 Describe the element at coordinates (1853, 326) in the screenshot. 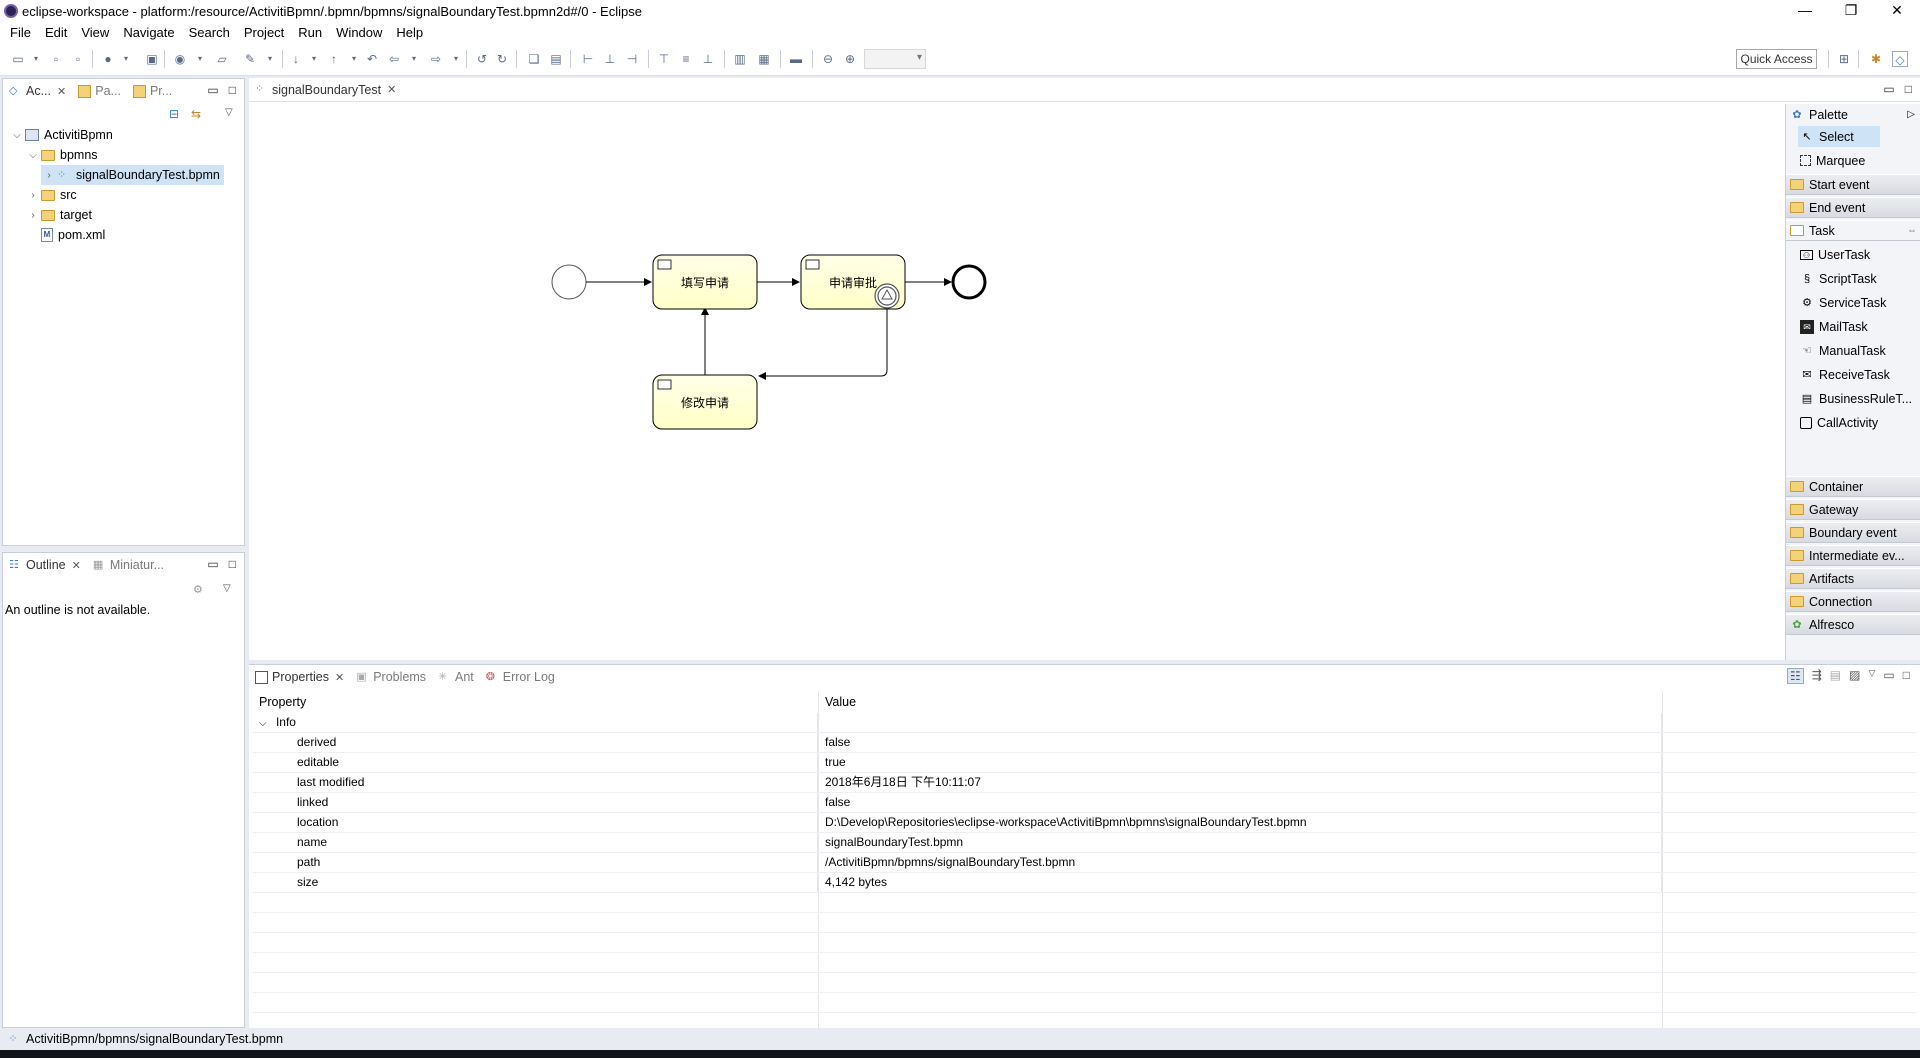

I see `palette-item-mailtask: ✉ MailTask` at that location.